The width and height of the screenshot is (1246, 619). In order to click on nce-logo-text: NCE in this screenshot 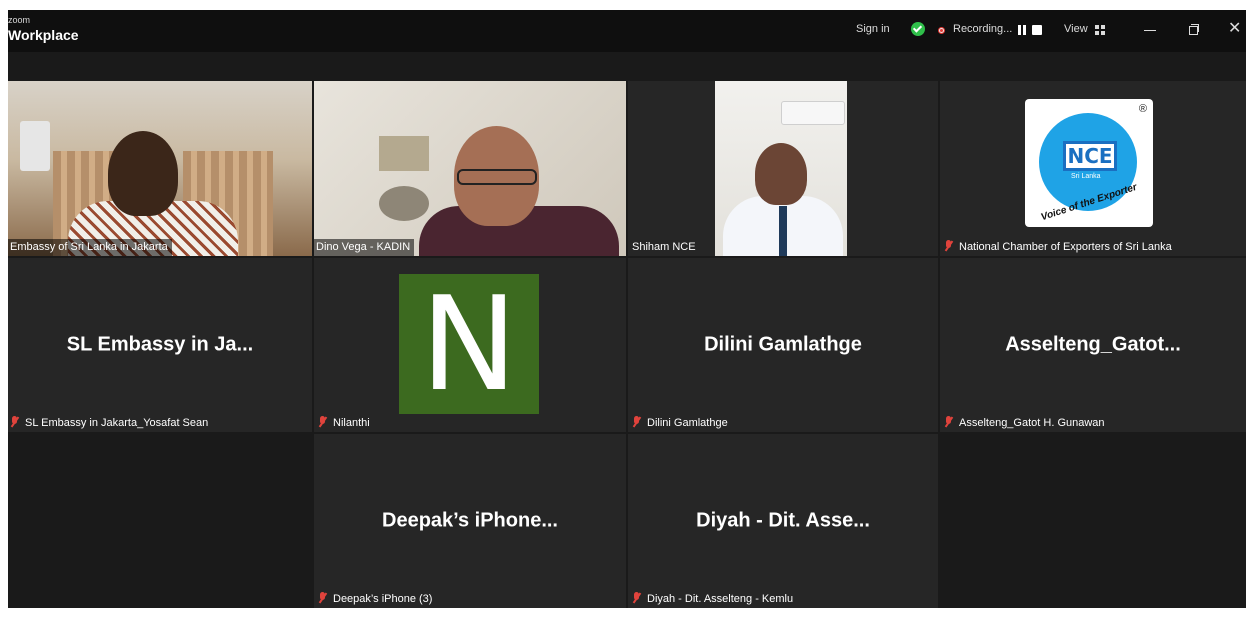, I will do `click(1090, 156)`.